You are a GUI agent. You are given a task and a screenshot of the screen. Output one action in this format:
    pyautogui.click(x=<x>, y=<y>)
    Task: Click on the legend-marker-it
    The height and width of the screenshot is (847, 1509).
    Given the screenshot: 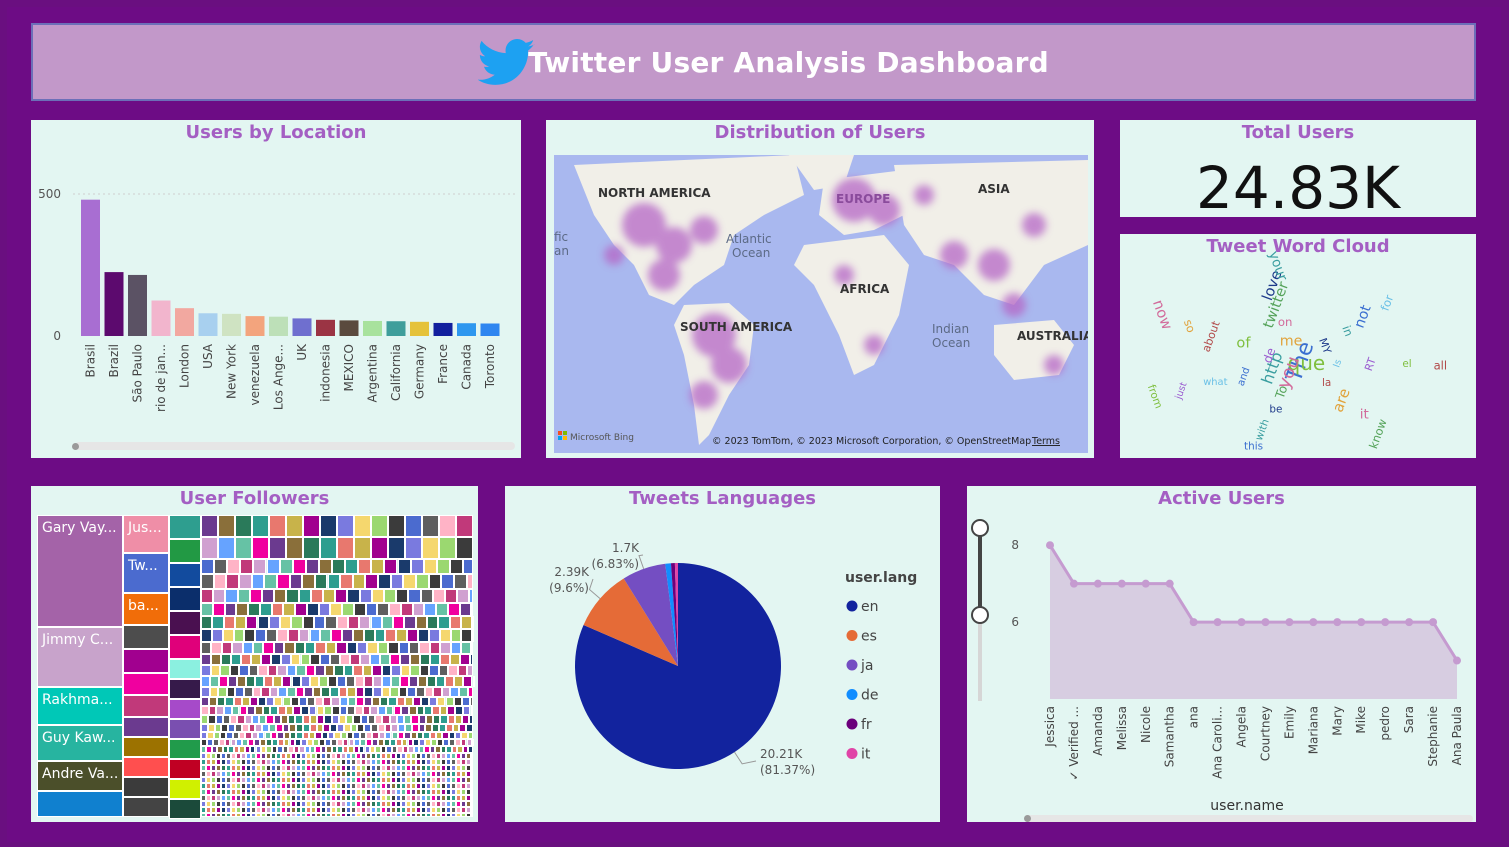 What is the action you would take?
    pyautogui.click(x=852, y=753)
    